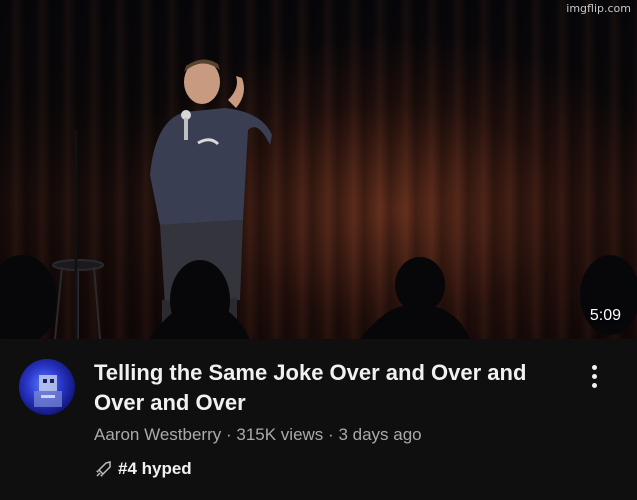 This screenshot has width=637, height=500. I want to click on avatar-robot-icon, so click(48, 391).